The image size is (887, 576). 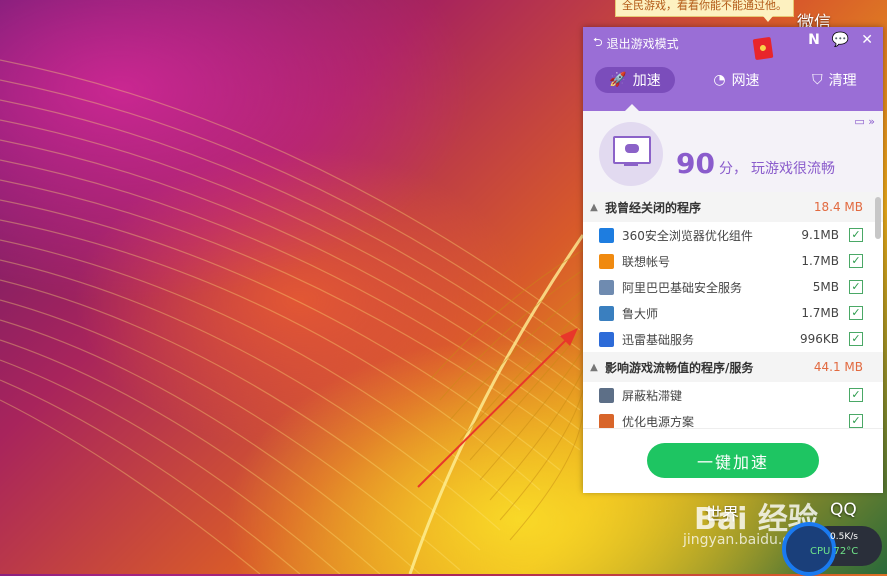 What do you see at coordinates (640, 313) in the screenshot?
I see `item-name: 鲁大师` at bounding box center [640, 313].